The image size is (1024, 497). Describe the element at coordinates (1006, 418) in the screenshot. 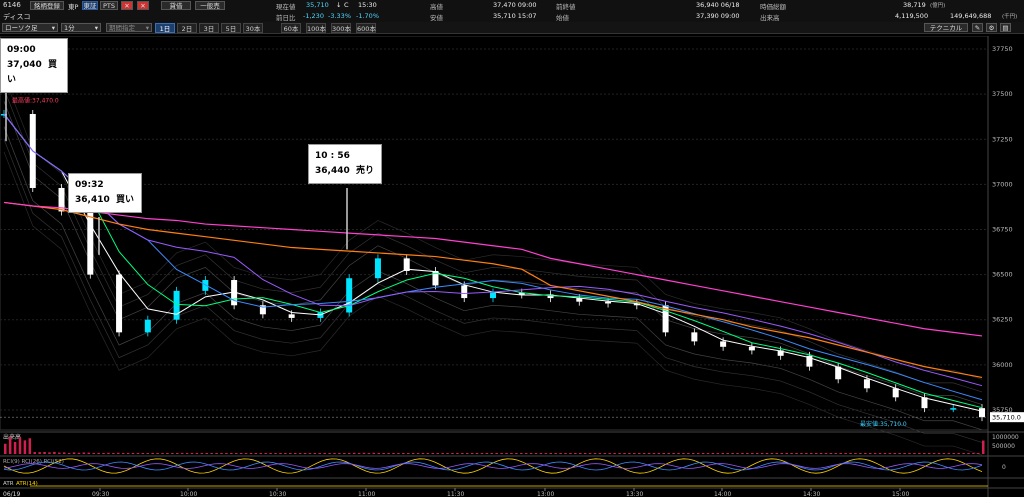

I see `current-price-tag-text: 35,710.0` at that location.